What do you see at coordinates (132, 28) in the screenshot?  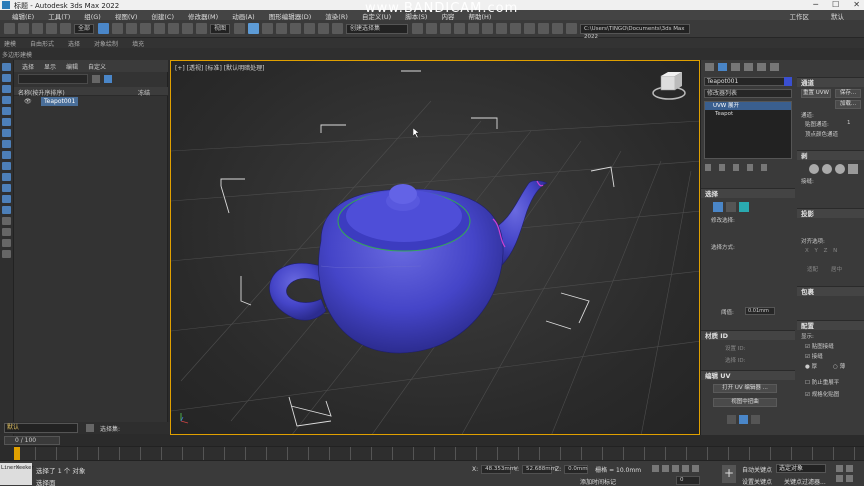 I see `rect-selection-icon` at bounding box center [132, 28].